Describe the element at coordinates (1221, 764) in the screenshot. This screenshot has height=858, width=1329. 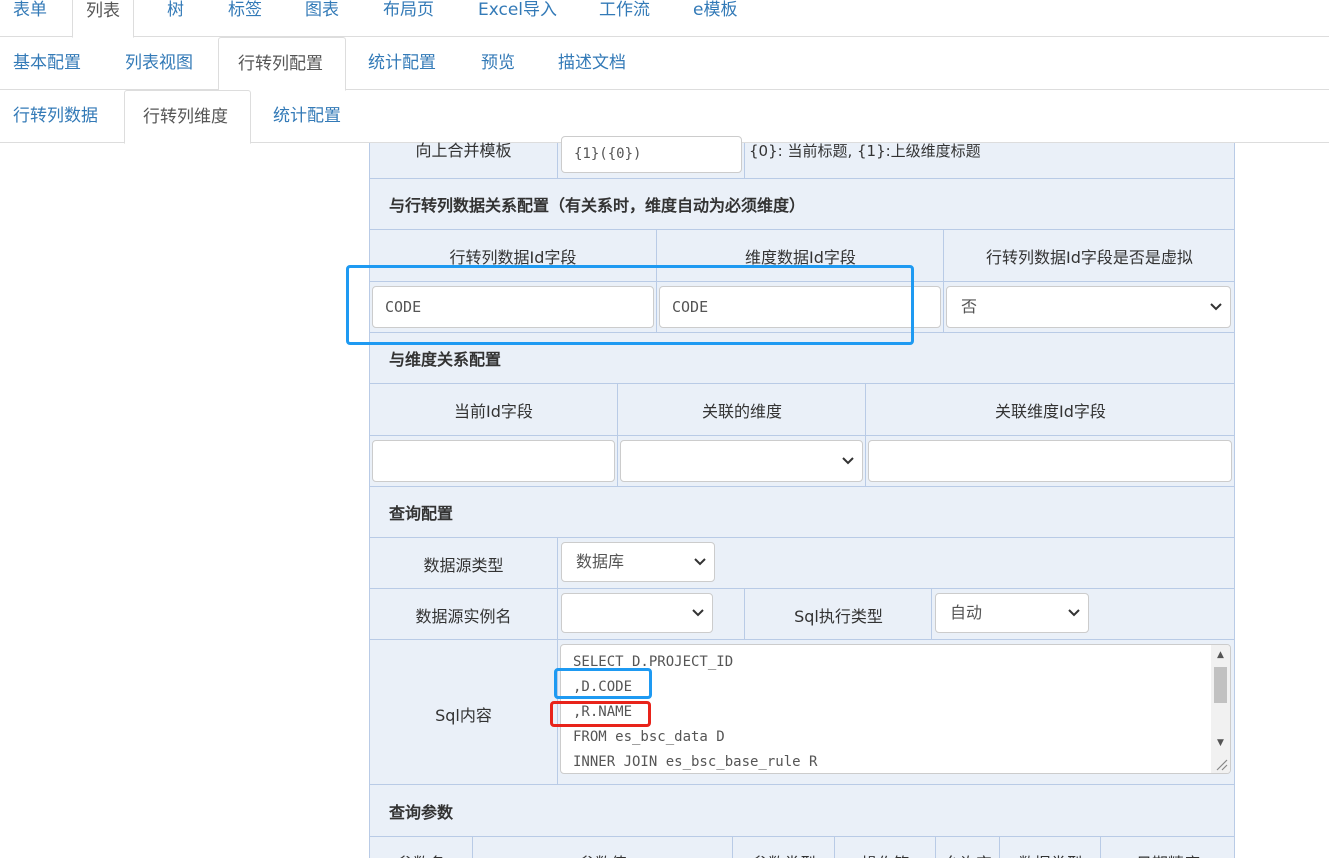
I see `resize-handle-icon` at that location.